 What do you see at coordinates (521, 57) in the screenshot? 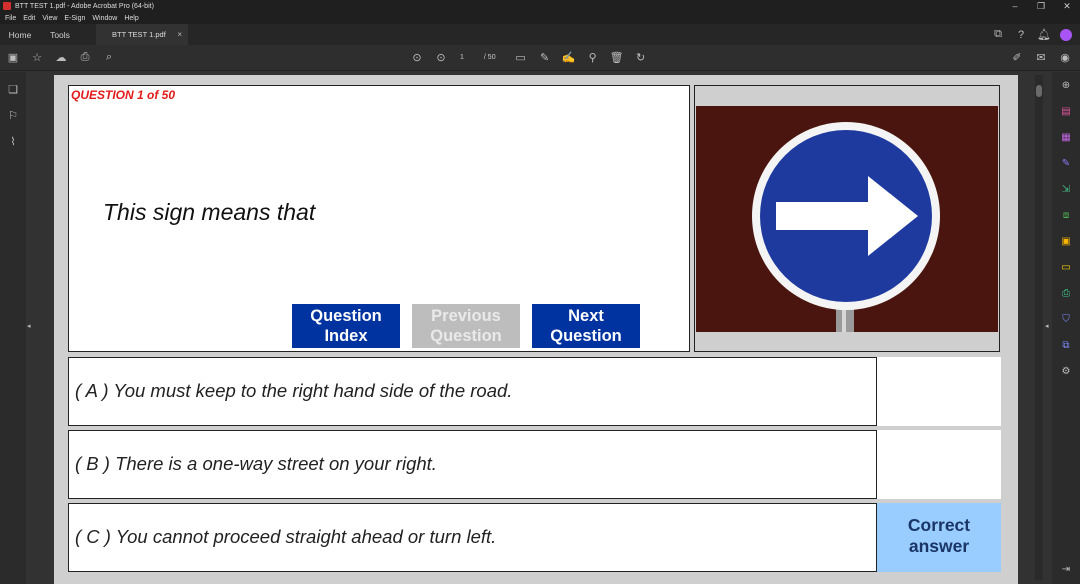
I see `comment-icon: ▭` at bounding box center [521, 57].